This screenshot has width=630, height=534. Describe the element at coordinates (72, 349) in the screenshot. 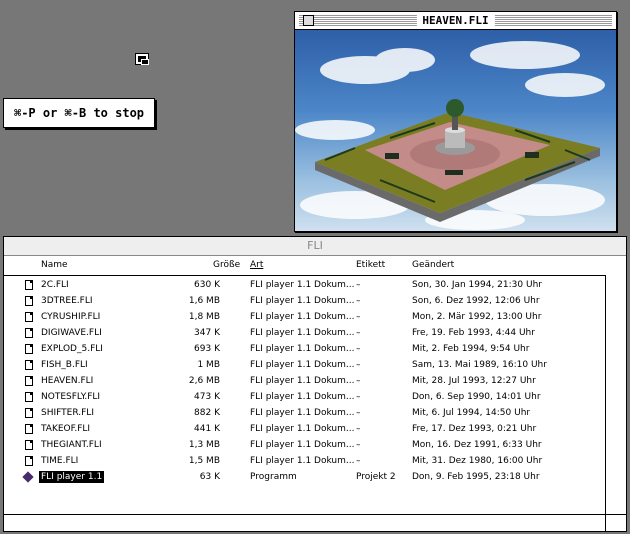

I see `file-name: EXPLOD_5.FLI` at that location.